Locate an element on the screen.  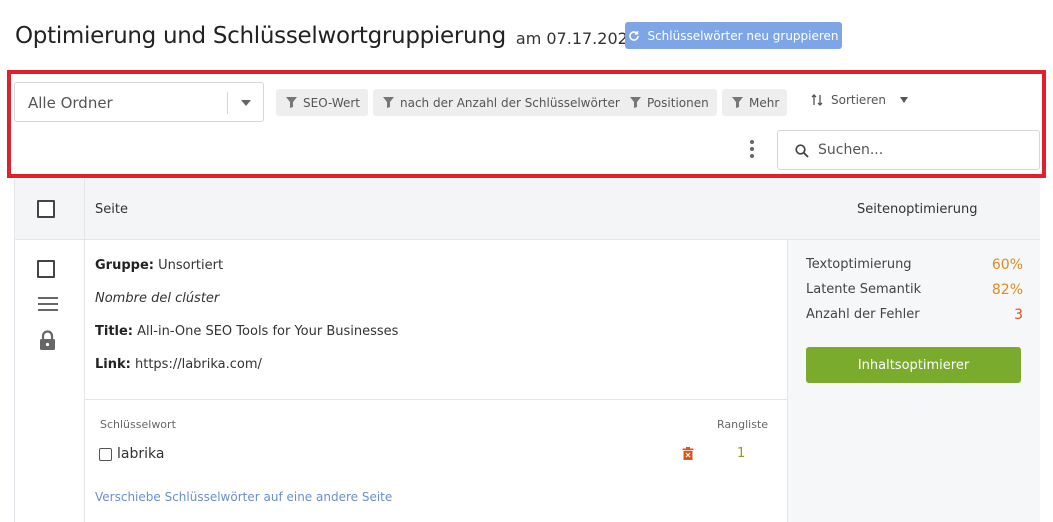
row-checkbox is located at coordinates (46, 269).